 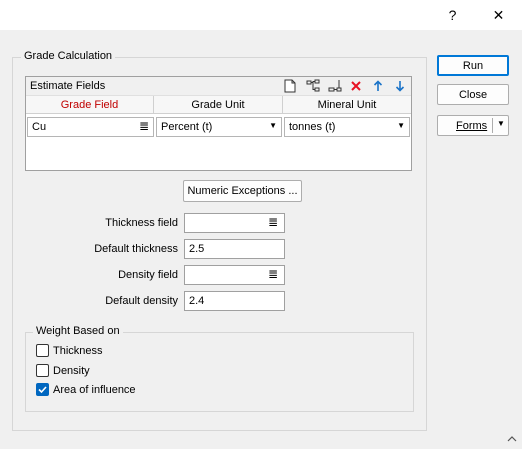 I want to click on estimate-fields-title: Estimate Fields, so click(x=68, y=86).